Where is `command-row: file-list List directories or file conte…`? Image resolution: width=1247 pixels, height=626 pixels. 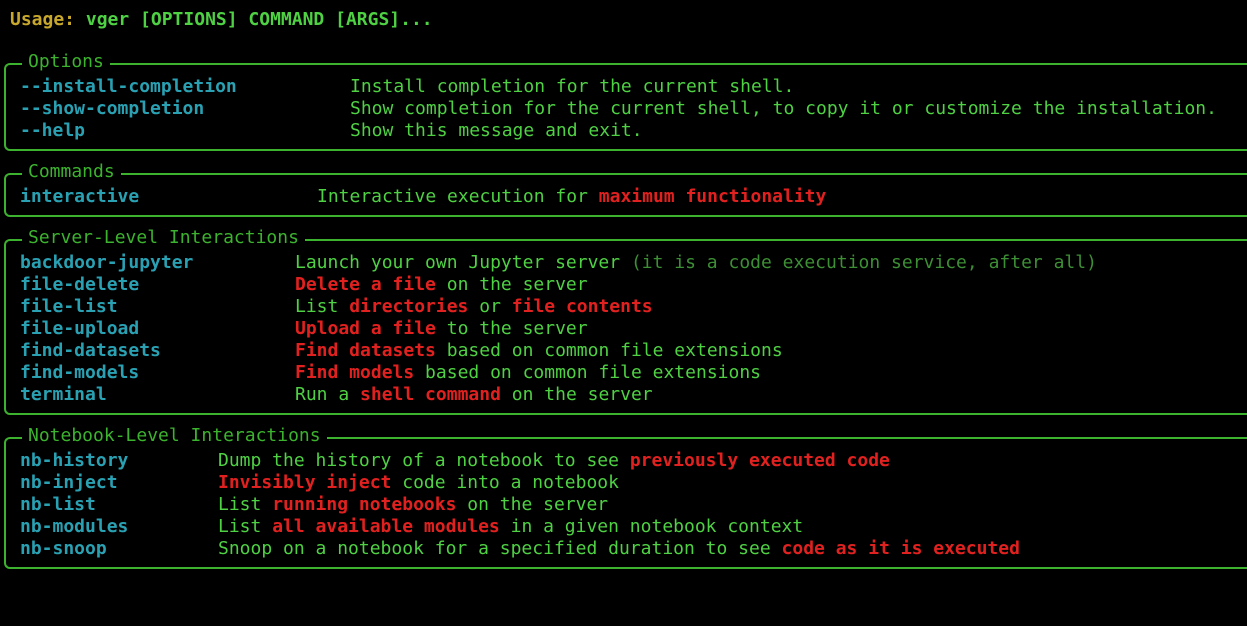 command-row: file-list List directories or file conte… is located at coordinates (336, 307).